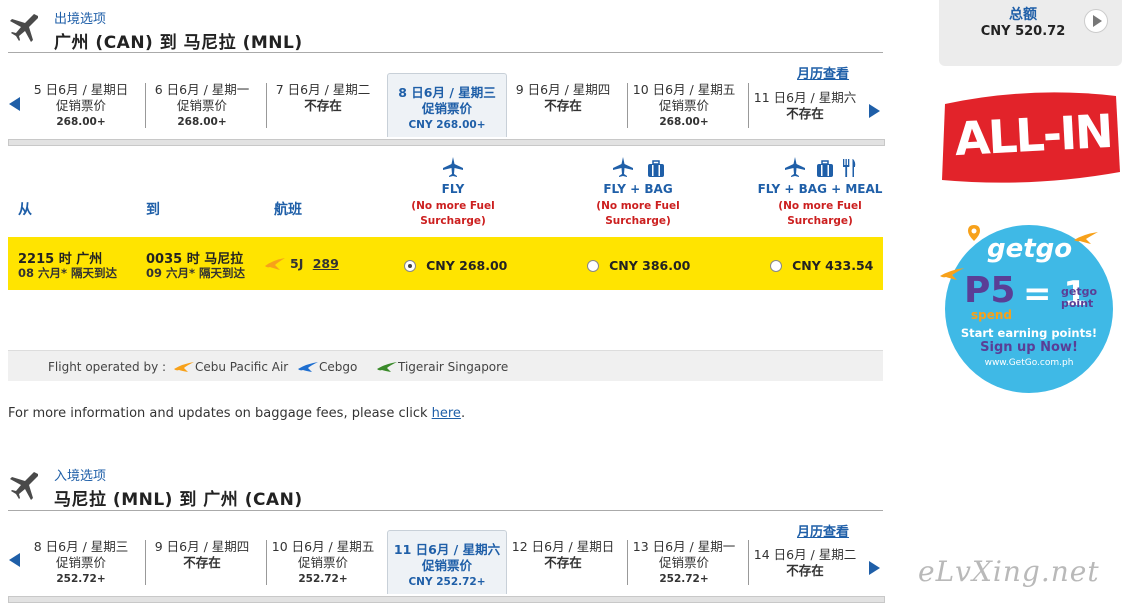 This screenshot has height=606, width=1122. Describe the element at coordinates (1023, 15) in the screenshot. I see `total-label: 总额` at that location.